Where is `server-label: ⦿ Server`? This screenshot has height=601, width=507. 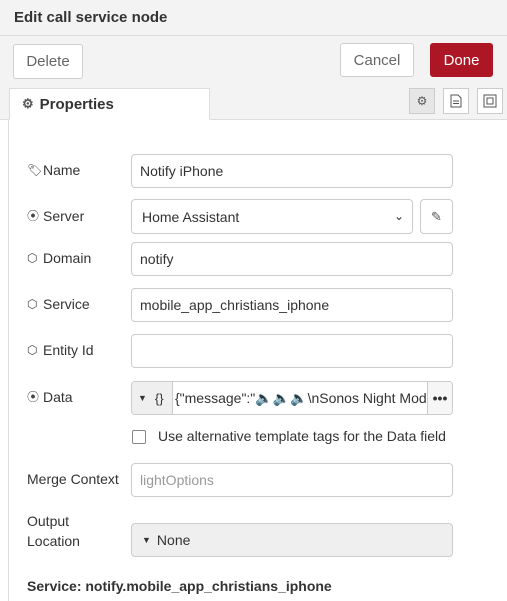
server-label: ⦿ Server is located at coordinates (56, 215).